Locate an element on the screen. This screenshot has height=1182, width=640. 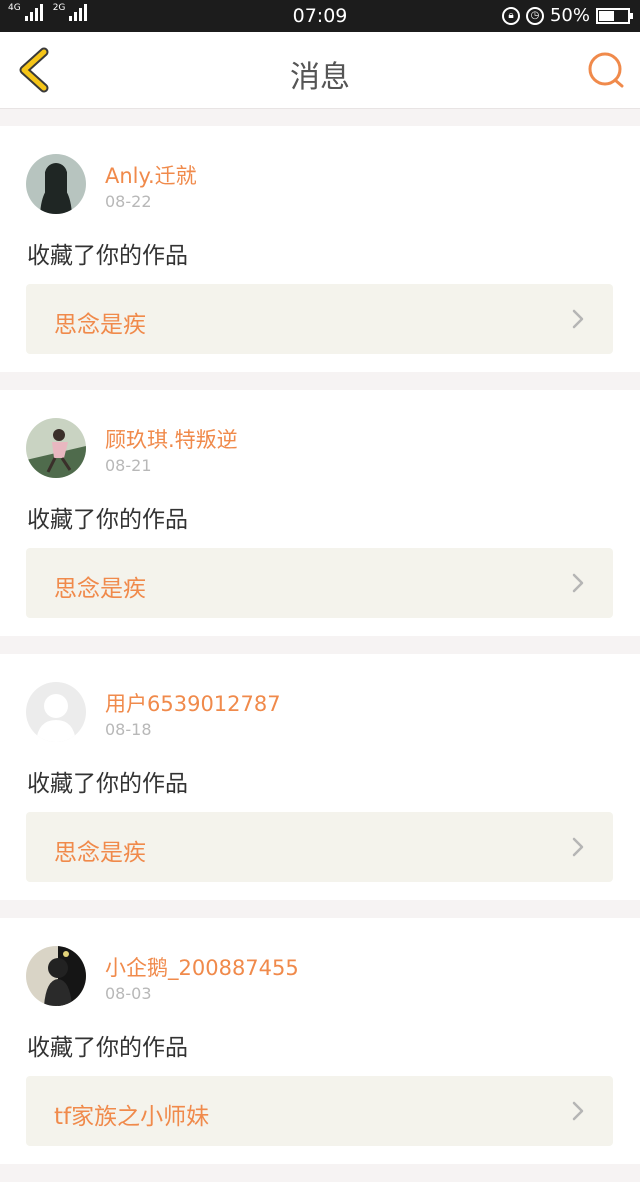
username: 顾玖琪.特叛逆 is located at coordinates (171, 439).